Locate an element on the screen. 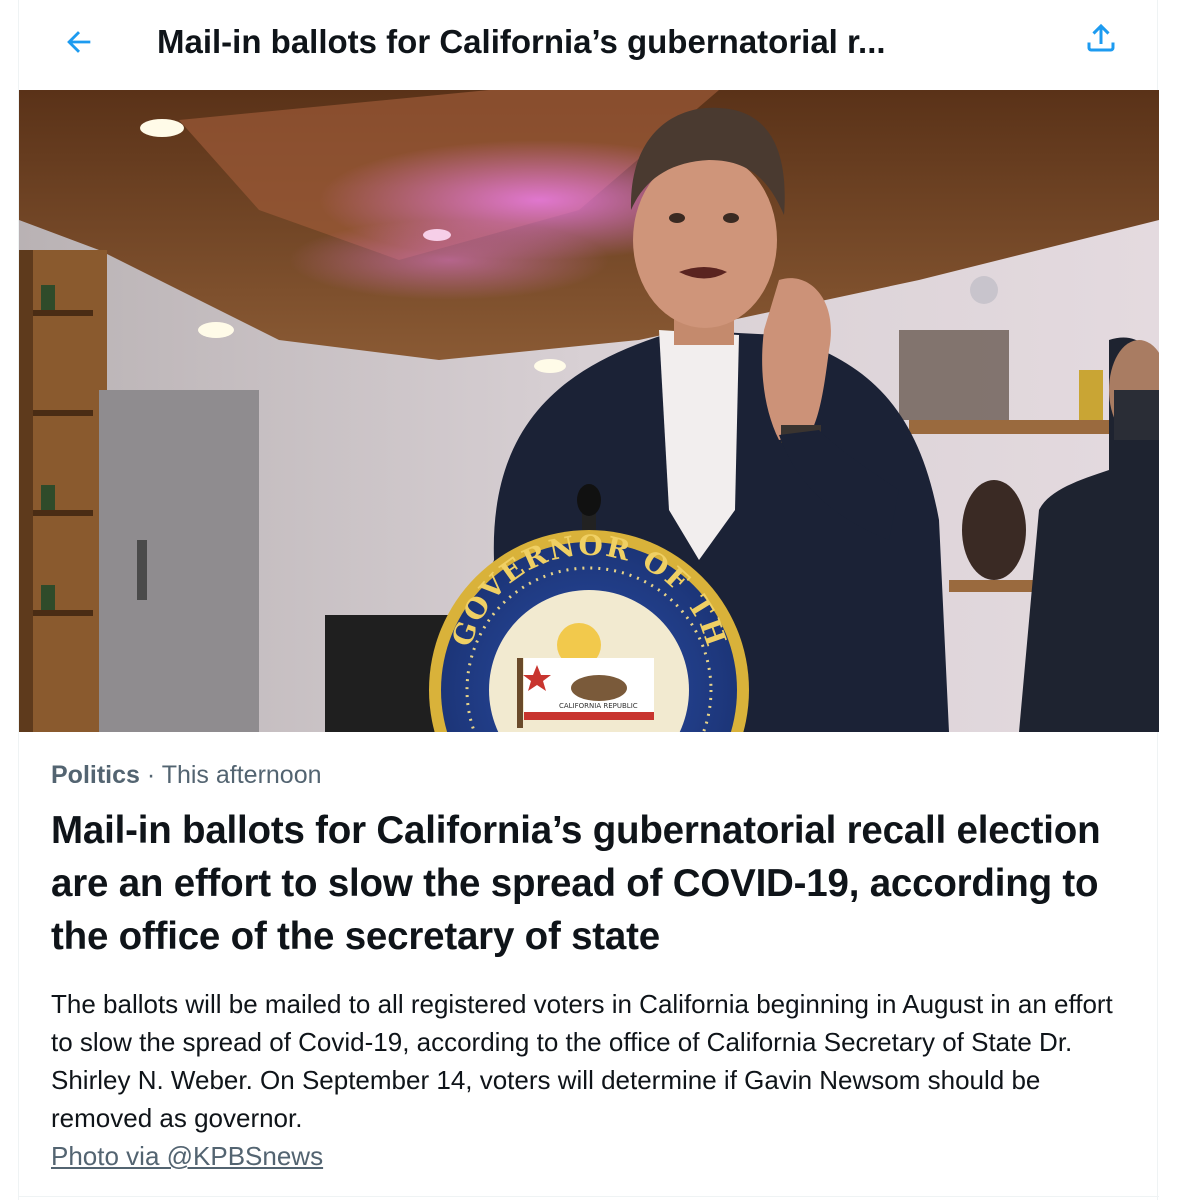  share-button is located at coordinates (1101, 40).